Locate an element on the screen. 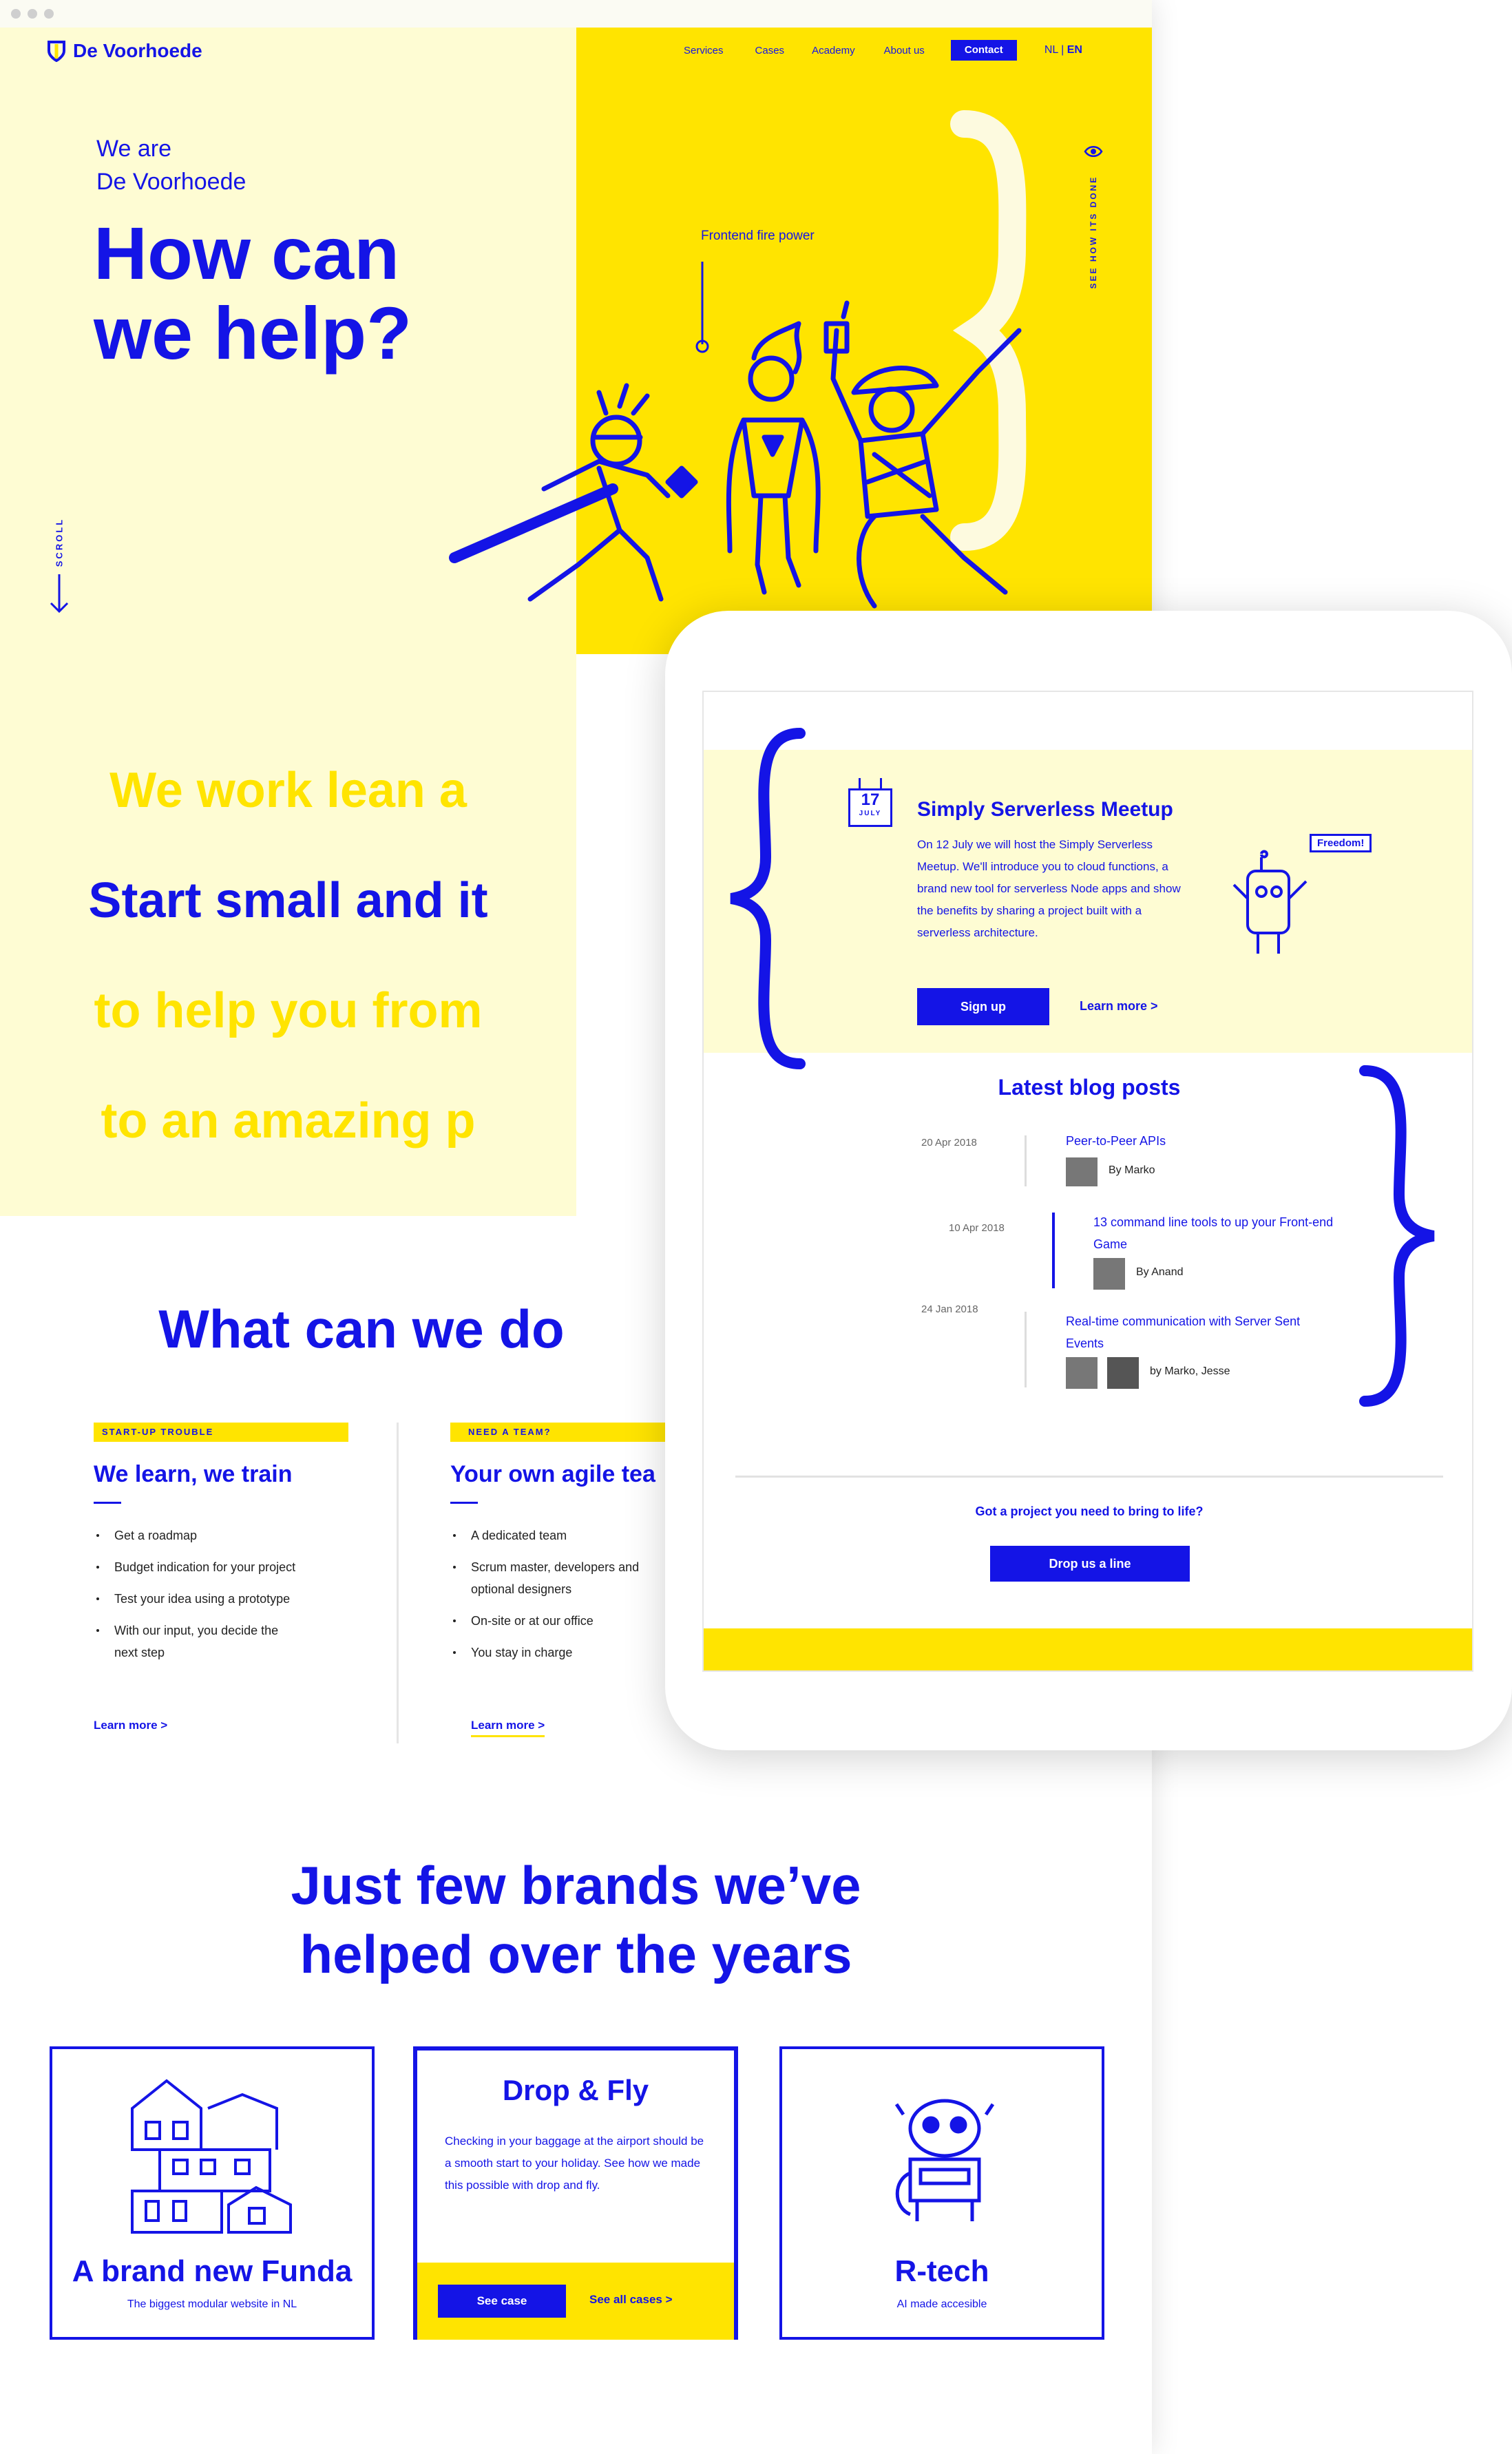  brand-card-rtech: R-tech AI made accesible is located at coordinates (941, 2193).